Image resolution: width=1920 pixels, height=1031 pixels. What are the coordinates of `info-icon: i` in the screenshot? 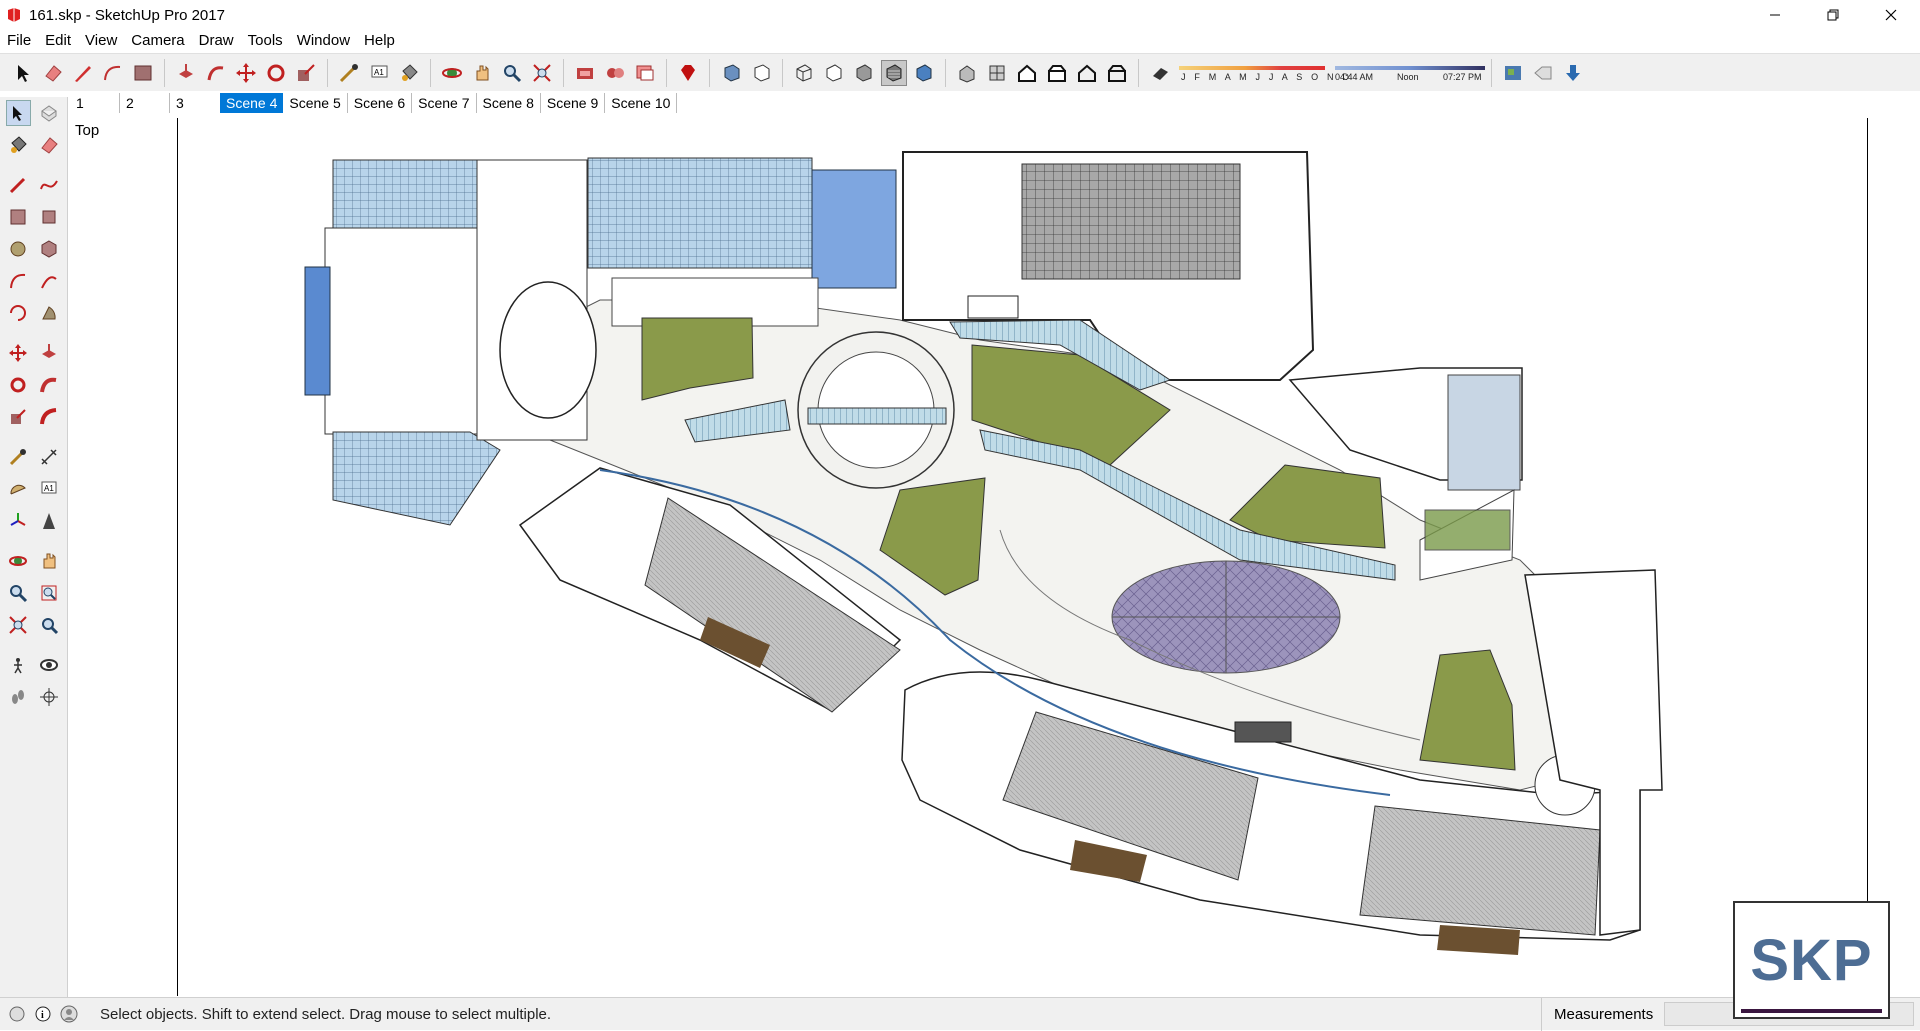 It's located at (43, 1014).